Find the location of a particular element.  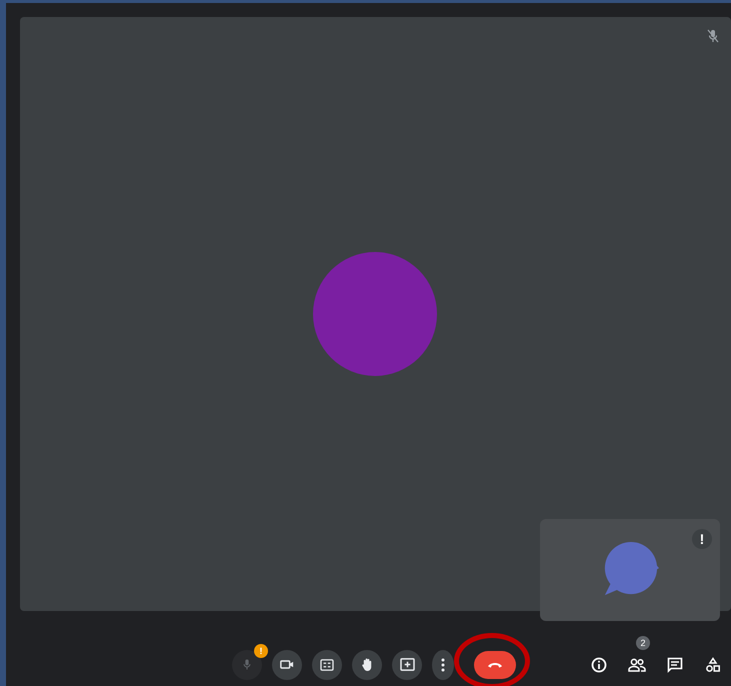

mic-icon is located at coordinates (247, 664).